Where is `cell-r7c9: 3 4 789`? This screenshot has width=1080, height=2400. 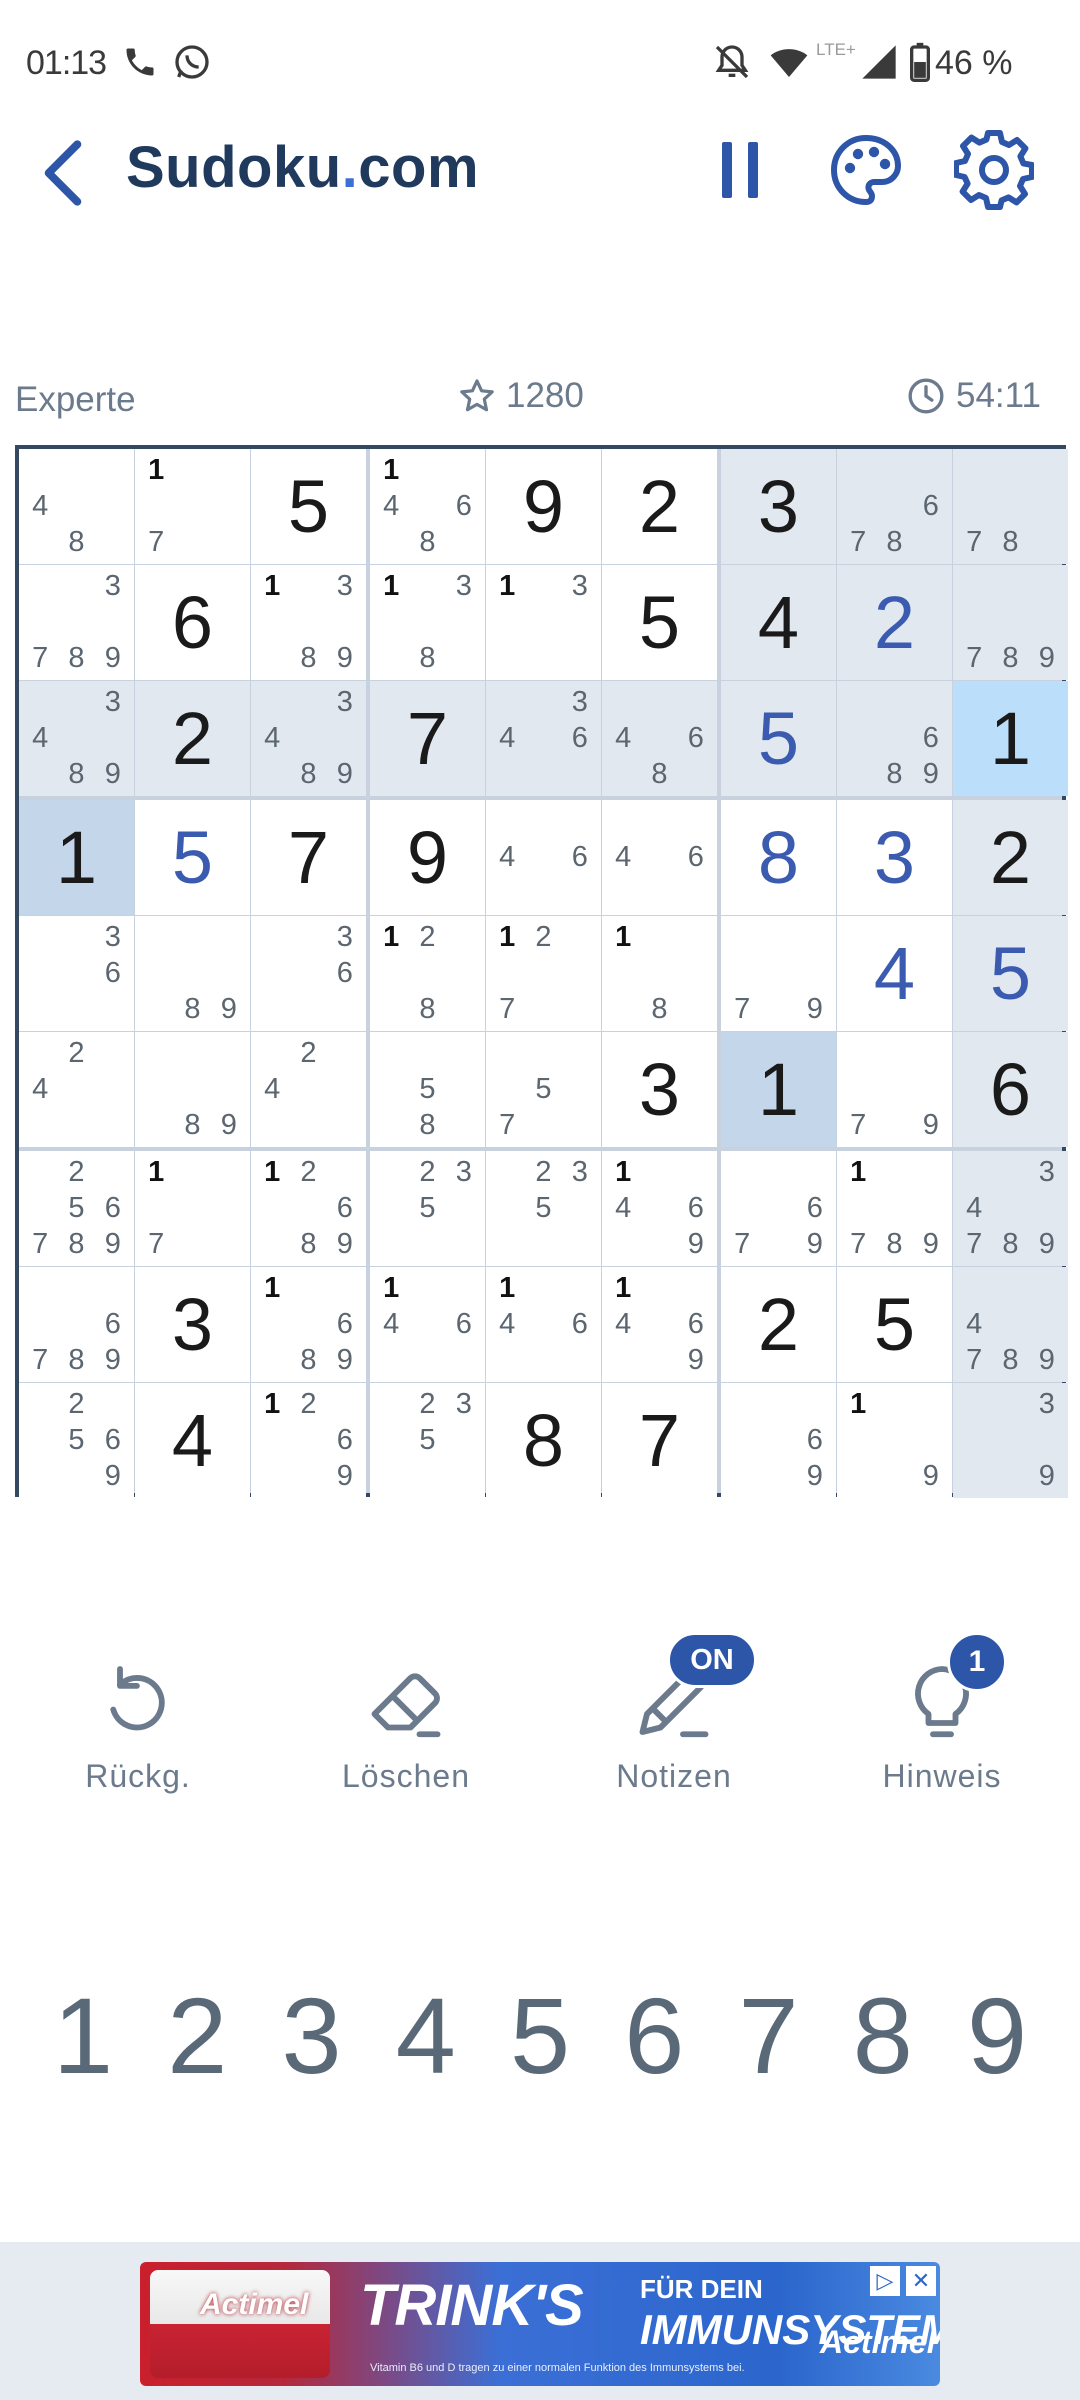
cell-r7c9: 3 4 789 is located at coordinates (1010, 1208).